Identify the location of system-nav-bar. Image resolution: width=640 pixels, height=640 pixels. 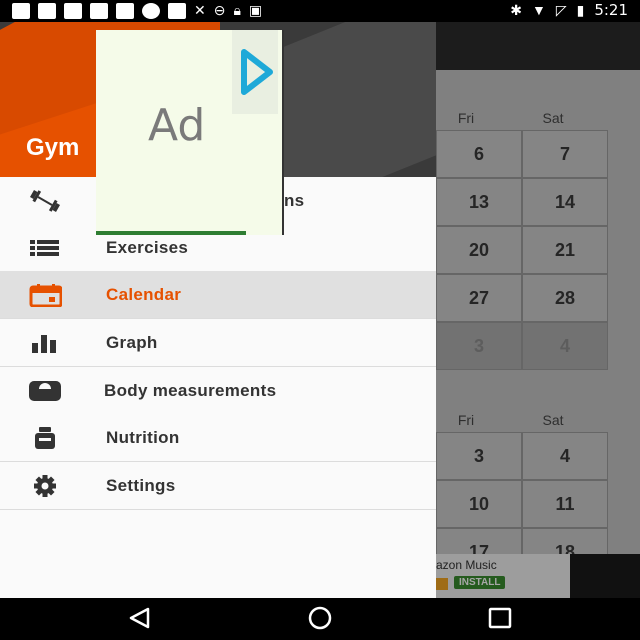
(320, 619).